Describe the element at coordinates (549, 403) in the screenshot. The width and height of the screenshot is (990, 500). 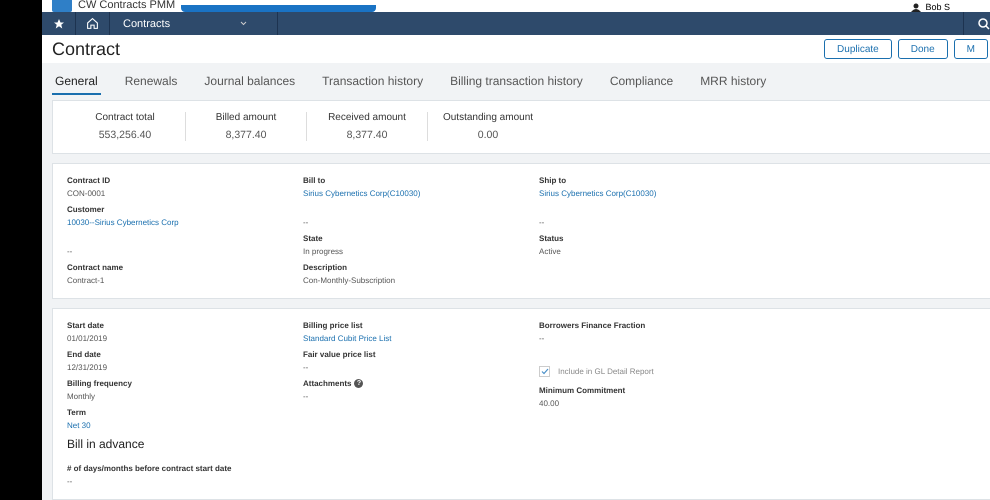
I see `field-value: 40.00` at that location.